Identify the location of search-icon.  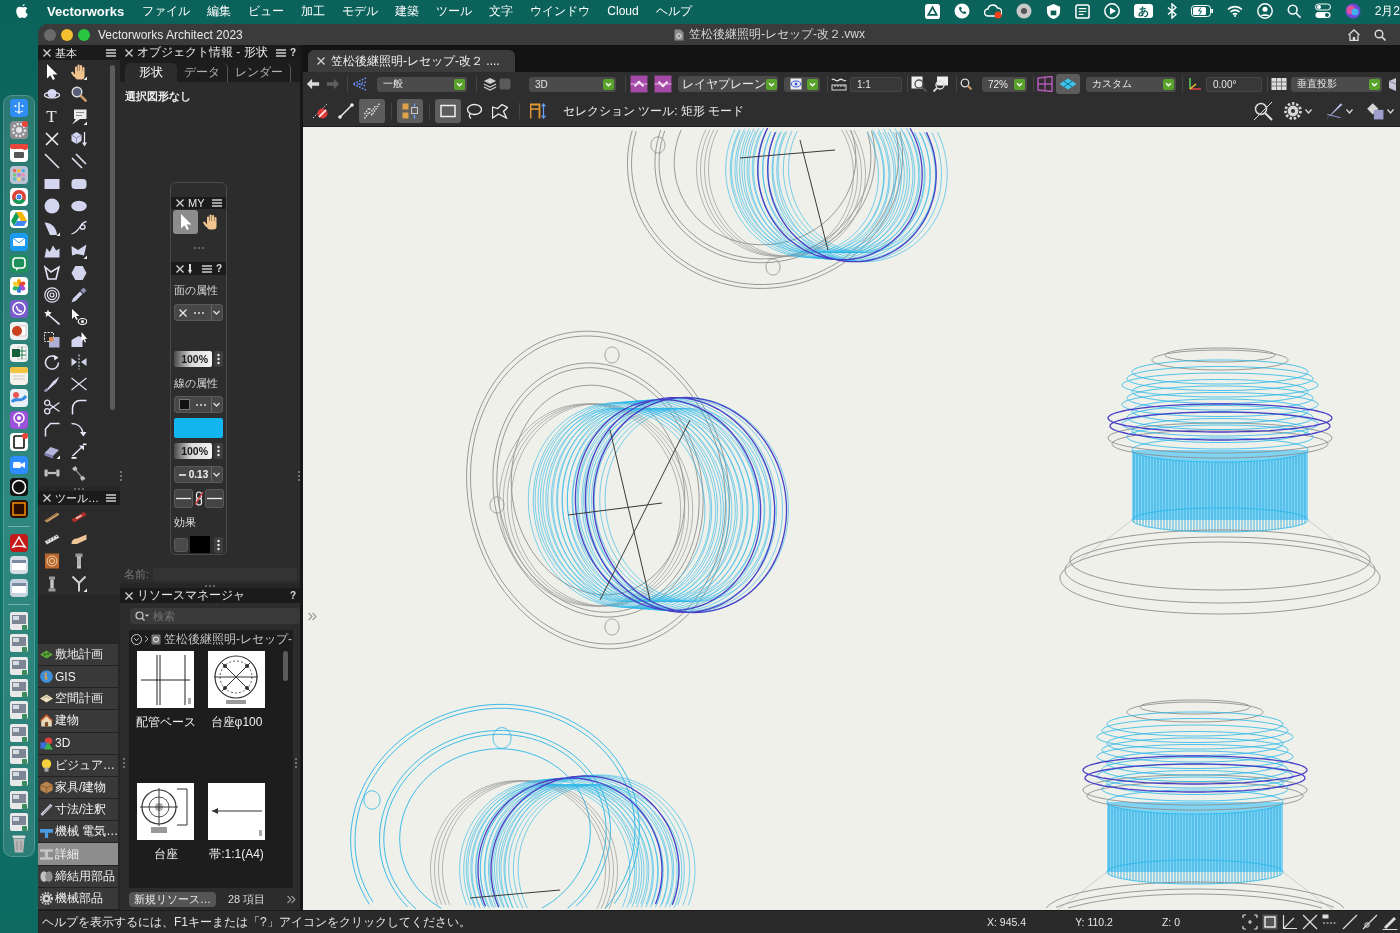
(1293, 11).